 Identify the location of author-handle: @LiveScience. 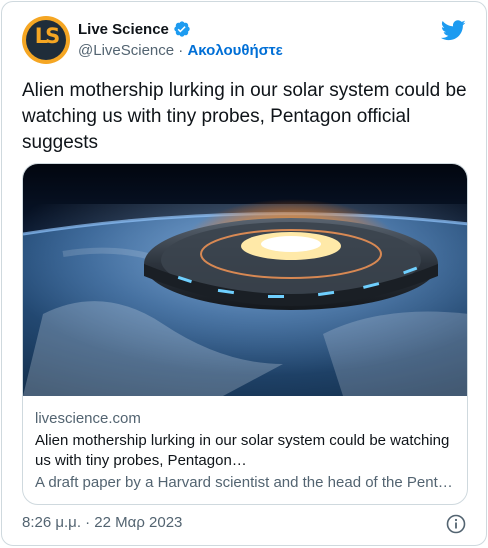
(126, 50).